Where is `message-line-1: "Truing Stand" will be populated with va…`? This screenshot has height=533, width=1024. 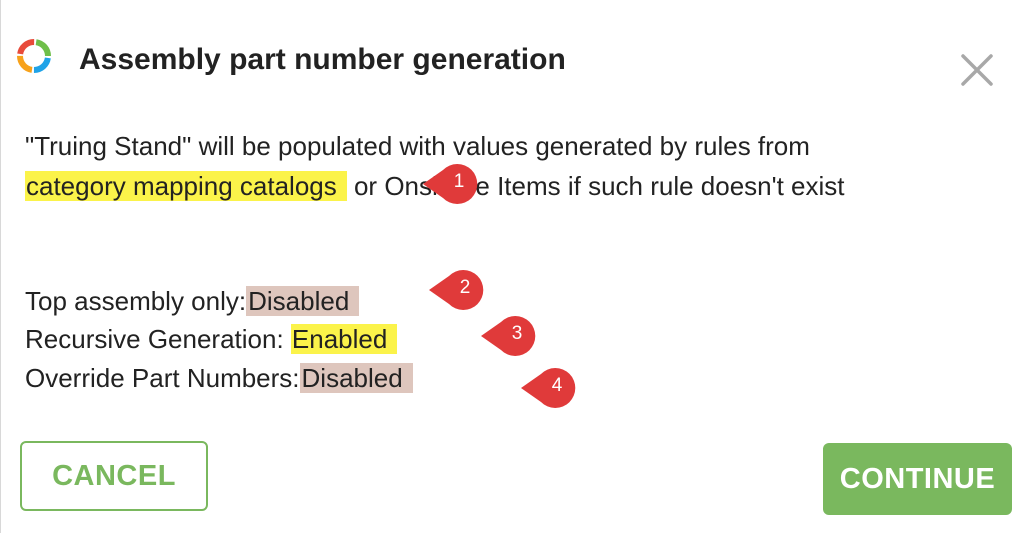 message-line-1: "Truing Stand" will be populated with va… is located at coordinates (417, 146).